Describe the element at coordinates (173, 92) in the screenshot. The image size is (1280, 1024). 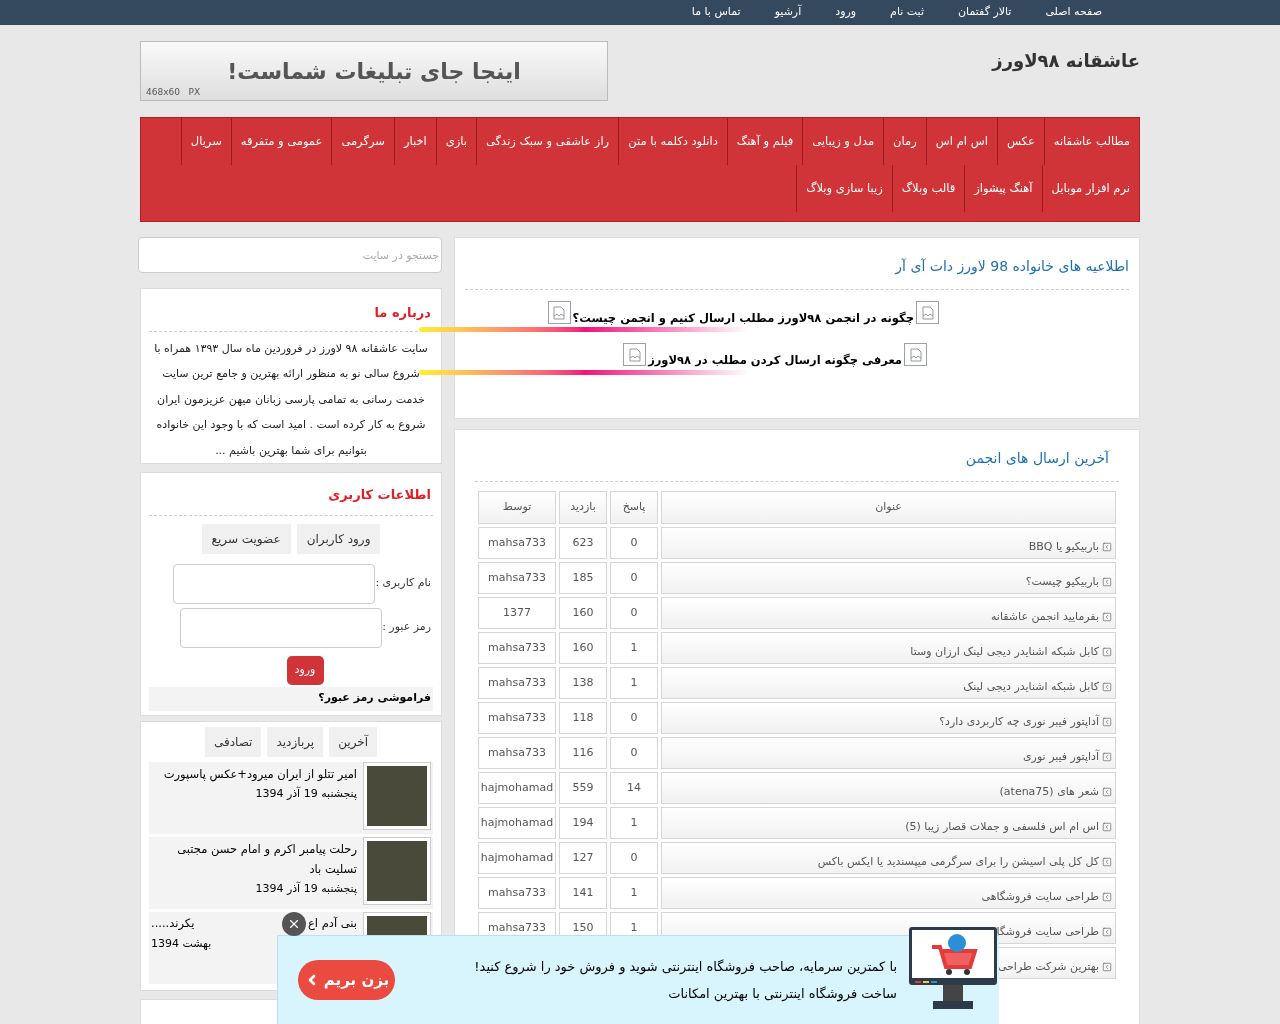
I see `ad-size-label: 468x60 PX` at that location.